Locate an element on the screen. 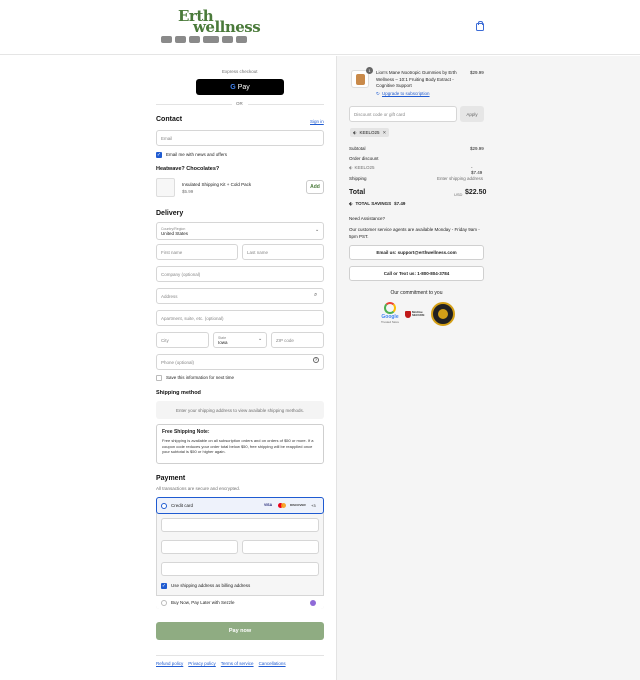 The height and width of the screenshot is (680, 640). more-cards-badge: +3 is located at coordinates (313, 505).